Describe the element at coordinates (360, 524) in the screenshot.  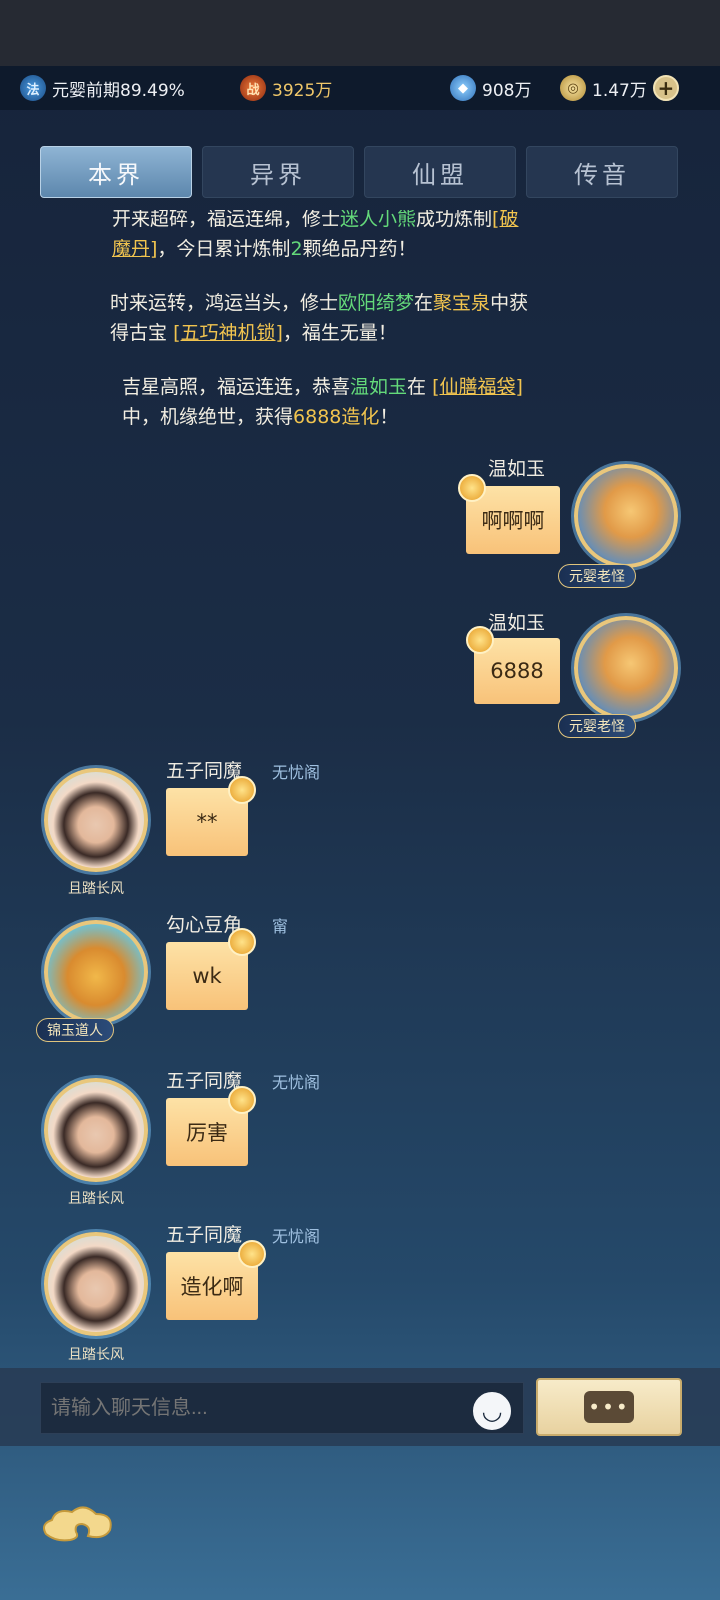
I see `chat-message-self: 温如玉 啊啊啊 元婴老怪` at that location.